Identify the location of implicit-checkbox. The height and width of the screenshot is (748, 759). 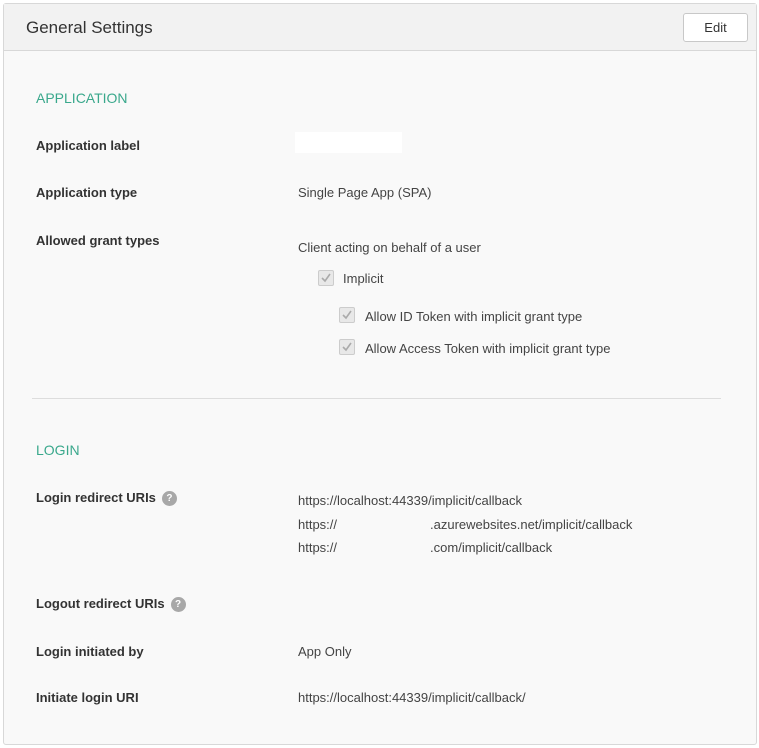
(326, 278).